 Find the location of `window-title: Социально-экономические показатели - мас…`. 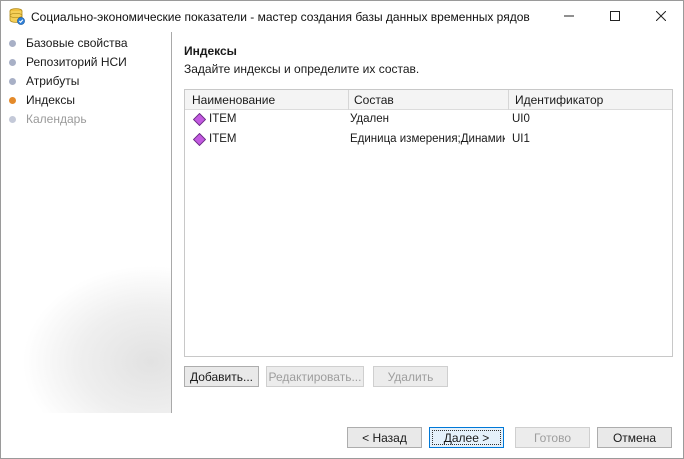

window-title: Социально-экономические показатели - мас… is located at coordinates (280, 17).